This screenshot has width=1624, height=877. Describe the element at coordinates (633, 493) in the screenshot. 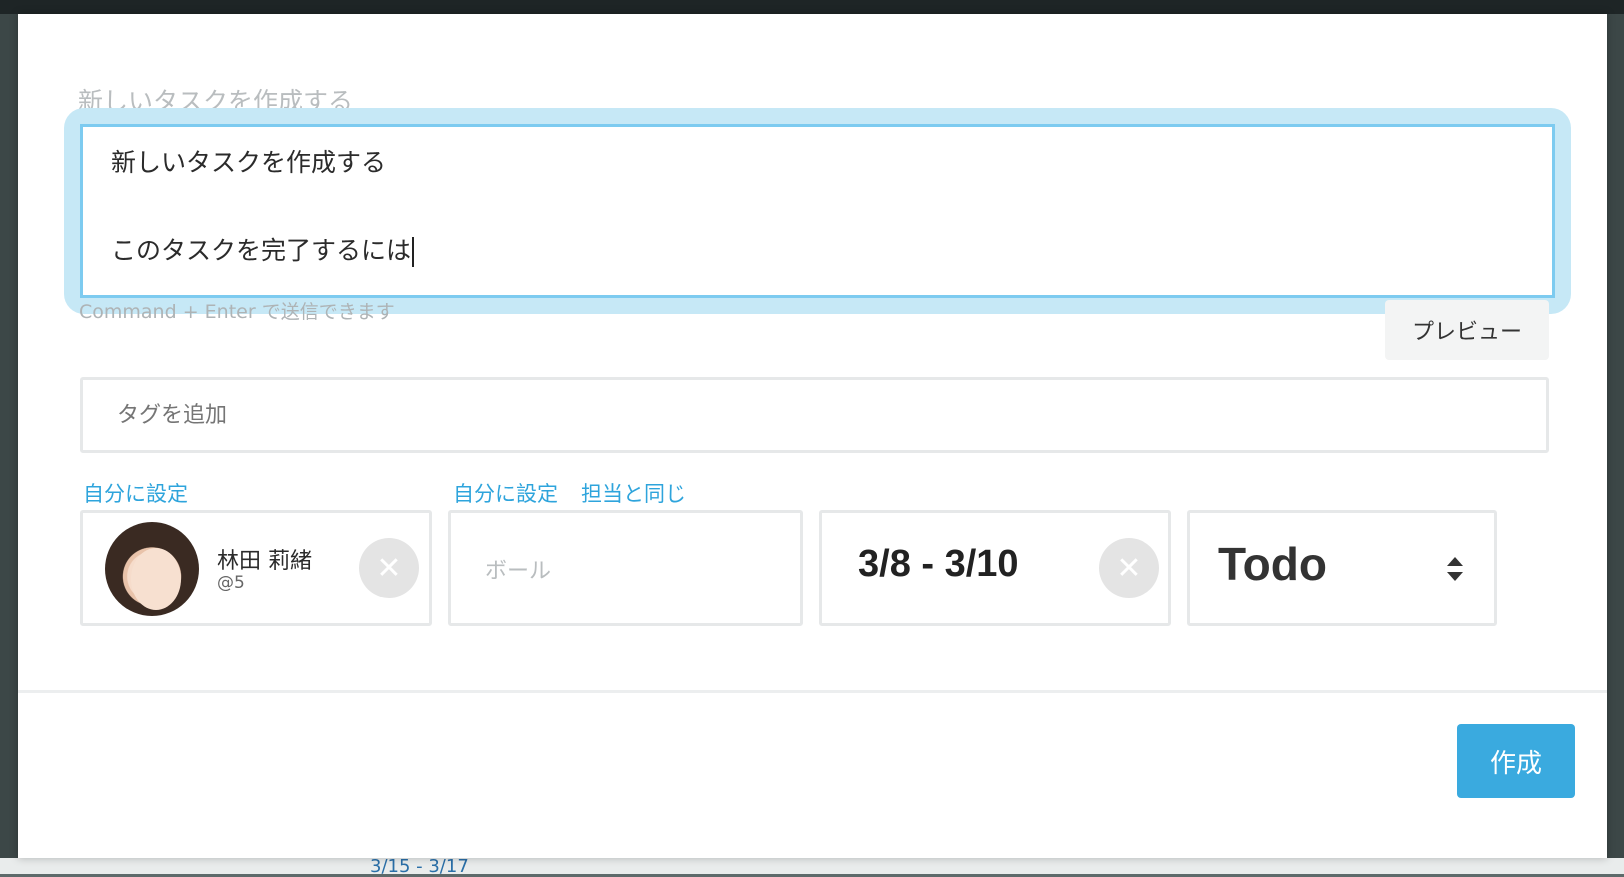

I see `ball-same-as-assignee-link: 担当と同じ` at that location.